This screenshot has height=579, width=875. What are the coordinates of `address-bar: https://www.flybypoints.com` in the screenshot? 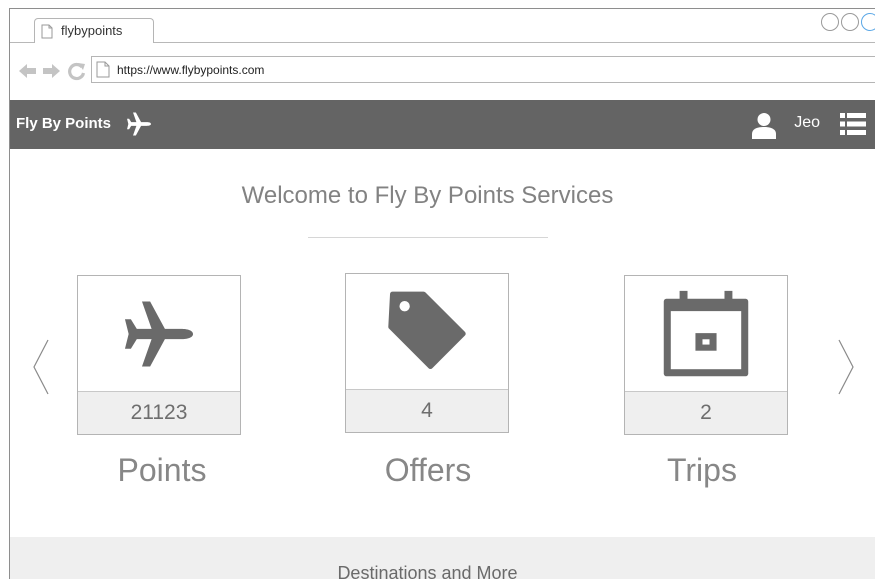 It's located at (483, 69).